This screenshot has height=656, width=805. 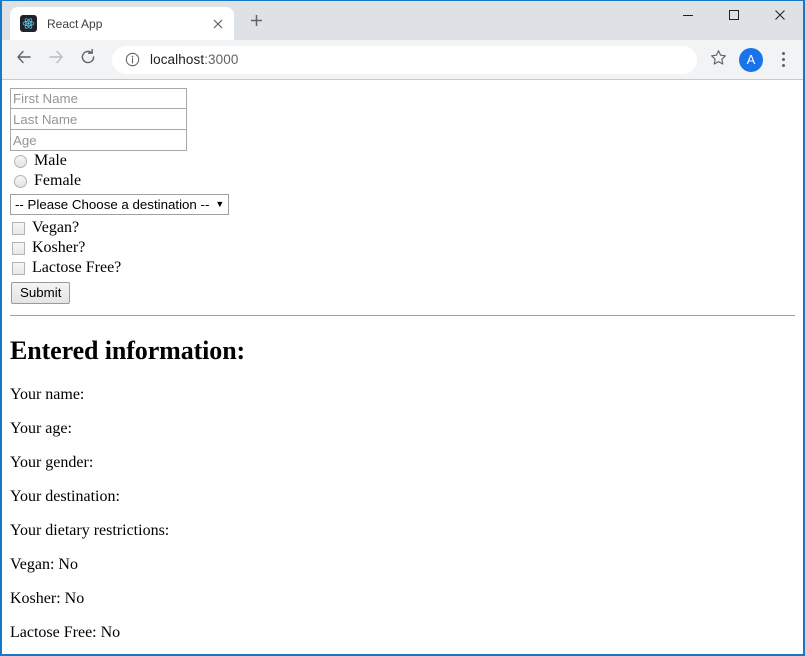 I want to click on window-close-button, so click(x=780, y=17).